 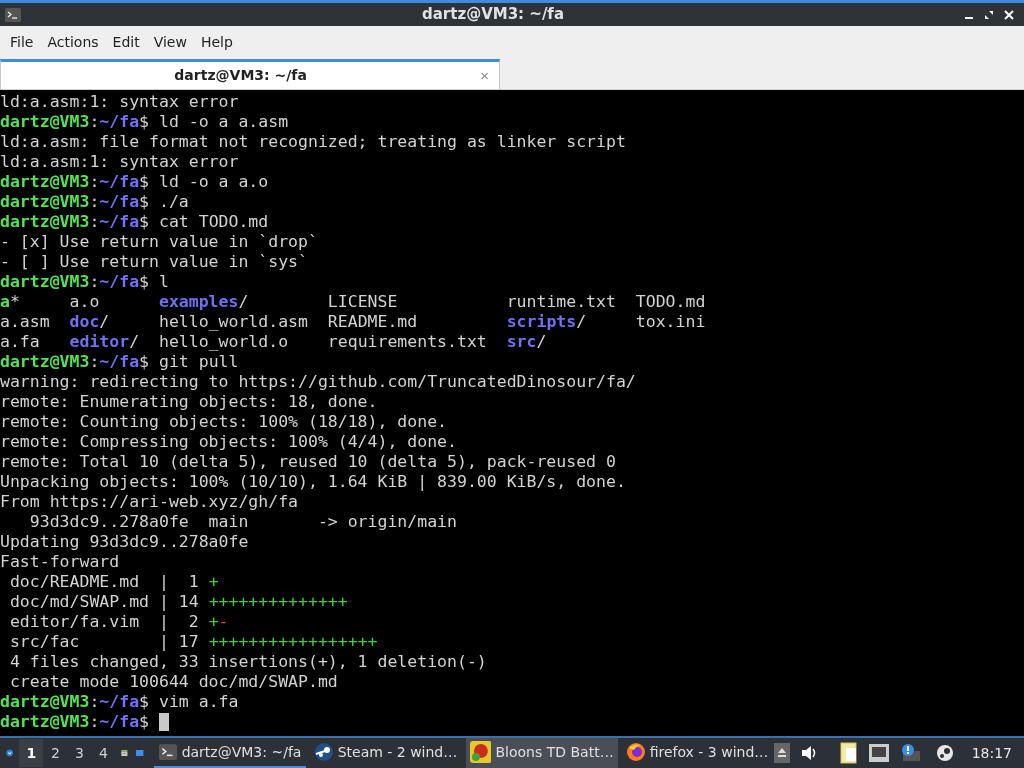 What do you see at coordinates (216, 42) in the screenshot?
I see `menu-item: Help` at bounding box center [216, 42].